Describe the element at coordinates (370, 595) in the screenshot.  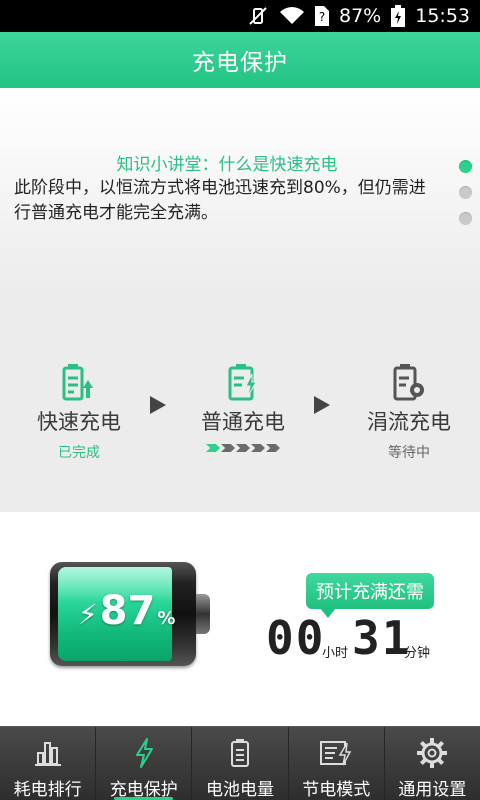
I see `remaining-time-badge: 预计充满还需` at that location.